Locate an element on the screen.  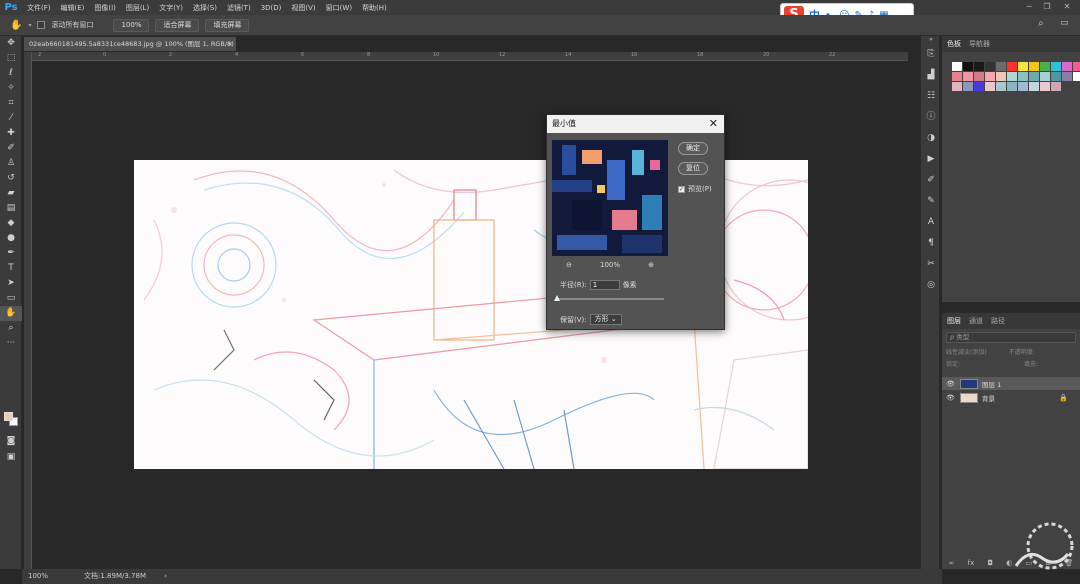
fill-screen-button: 填充屏幕 is located at coordinates (227, 25).